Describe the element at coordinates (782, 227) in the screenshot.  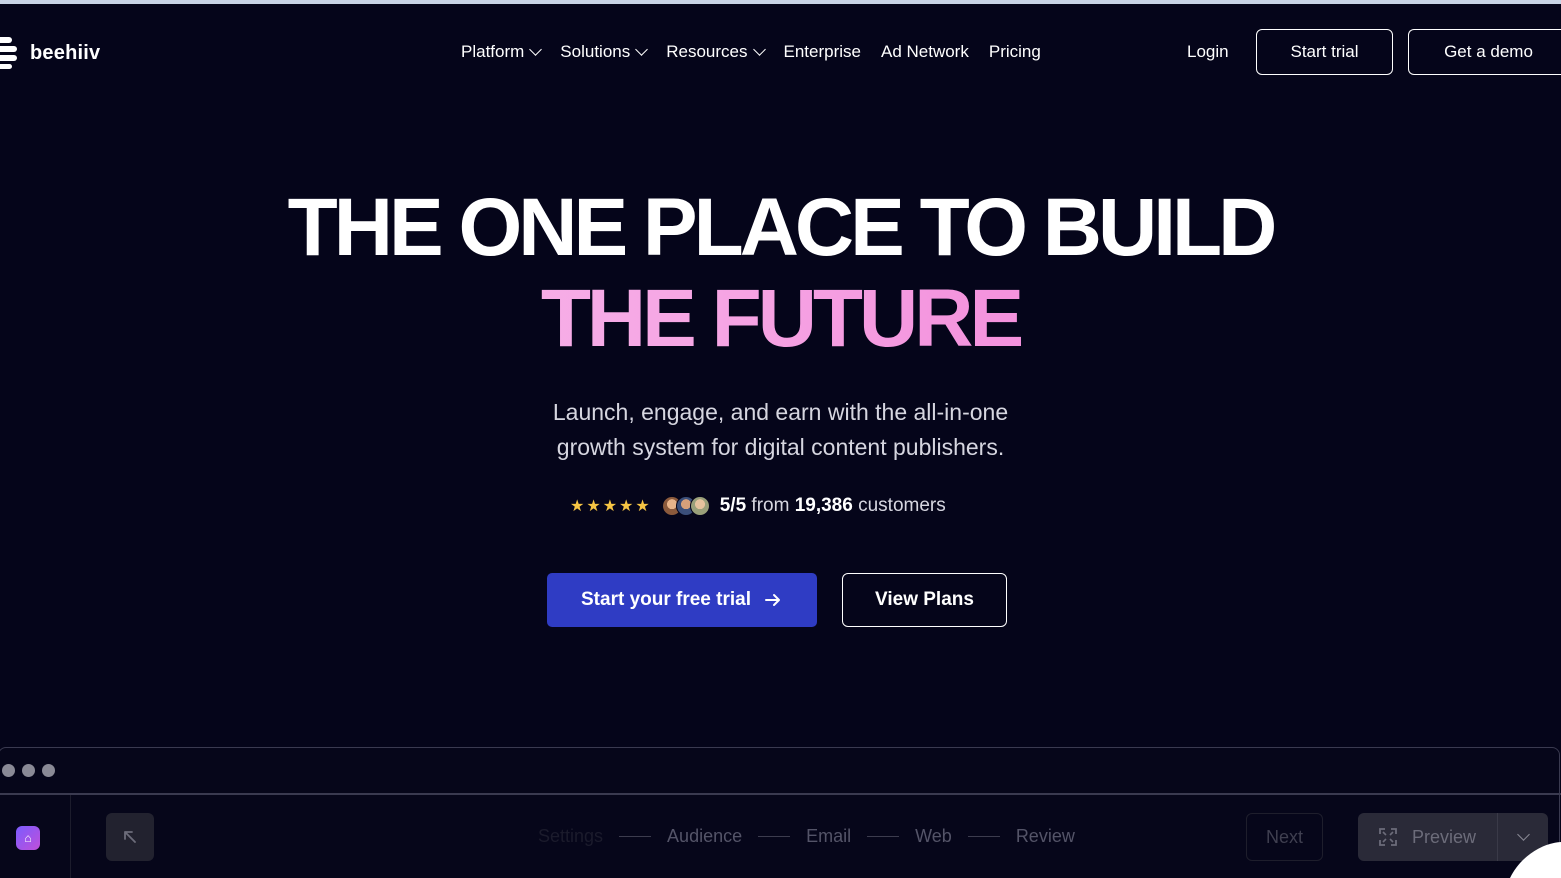
I see `hero-headline-line1: THE ONE PLACE TO BUILD` at that location.